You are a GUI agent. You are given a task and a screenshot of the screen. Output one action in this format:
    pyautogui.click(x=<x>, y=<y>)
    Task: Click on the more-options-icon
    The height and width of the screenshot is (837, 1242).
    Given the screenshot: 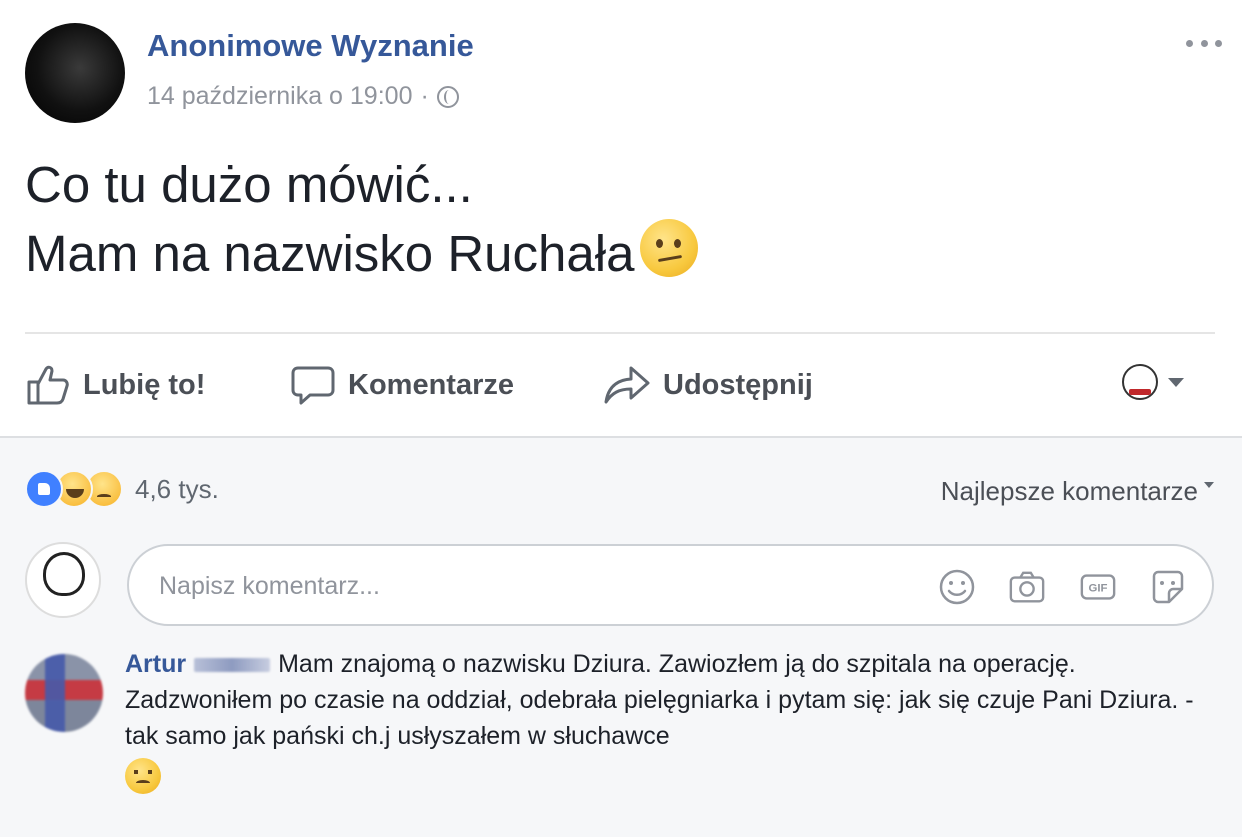 What is the action you would take?
    pyautogui.click(x=1204, y=45)
    